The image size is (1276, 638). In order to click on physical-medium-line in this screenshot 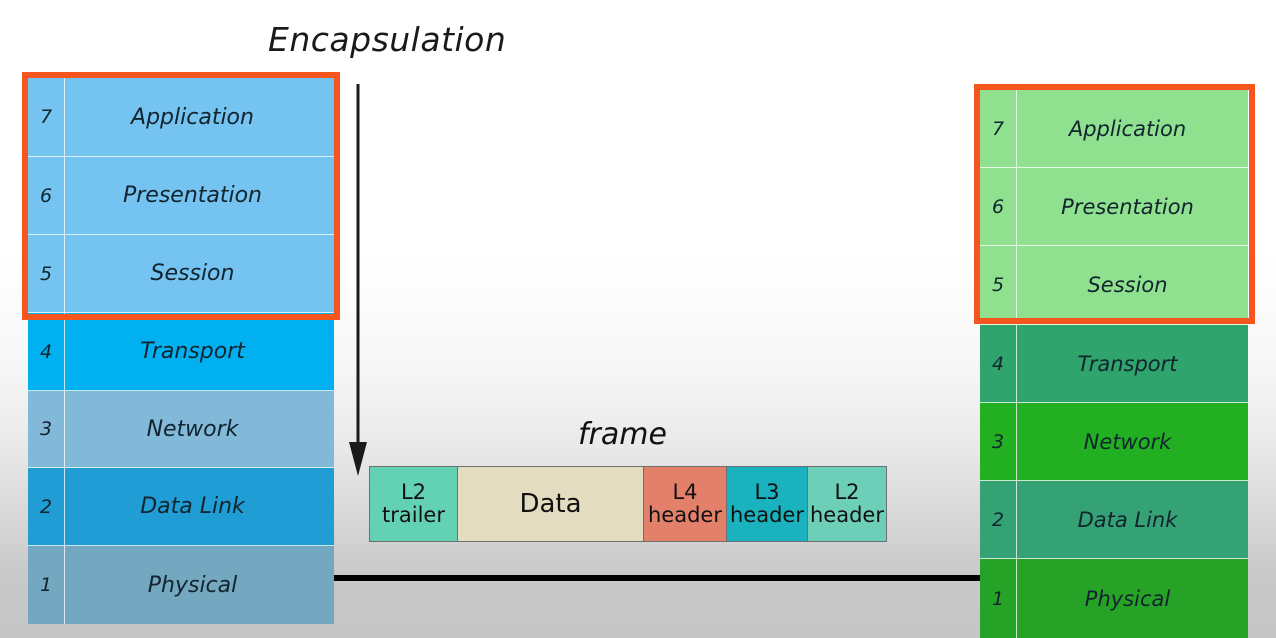, I will do `click(660, 578)`.